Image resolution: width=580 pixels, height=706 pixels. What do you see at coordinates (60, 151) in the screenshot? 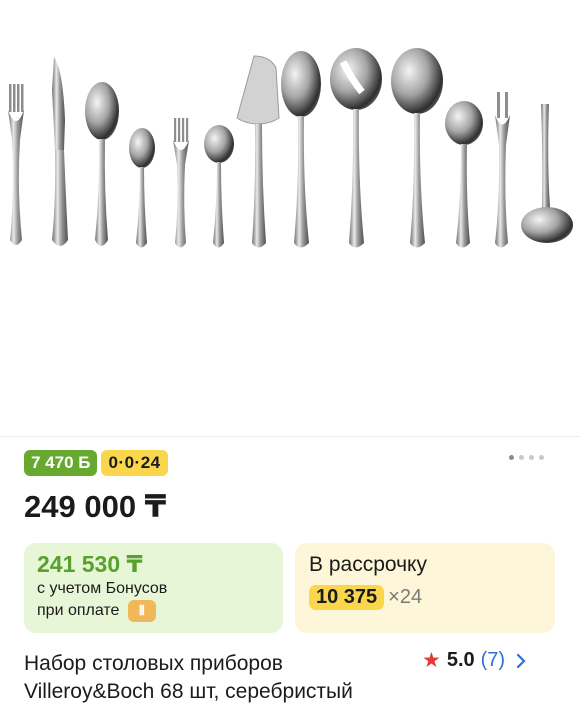
I see `dinner-knife-icon` at bounding box center [60, 151].